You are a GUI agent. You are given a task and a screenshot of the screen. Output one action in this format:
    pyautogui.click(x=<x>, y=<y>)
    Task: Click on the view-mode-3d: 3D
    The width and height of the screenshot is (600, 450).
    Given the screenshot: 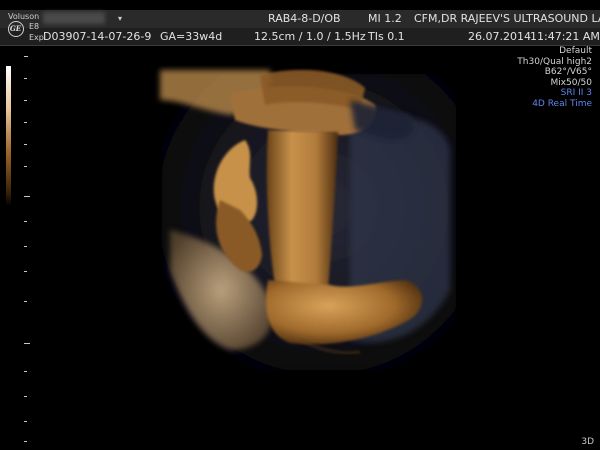 What is the action you would take?
    pyautogui.click(x=587, y=442)
    